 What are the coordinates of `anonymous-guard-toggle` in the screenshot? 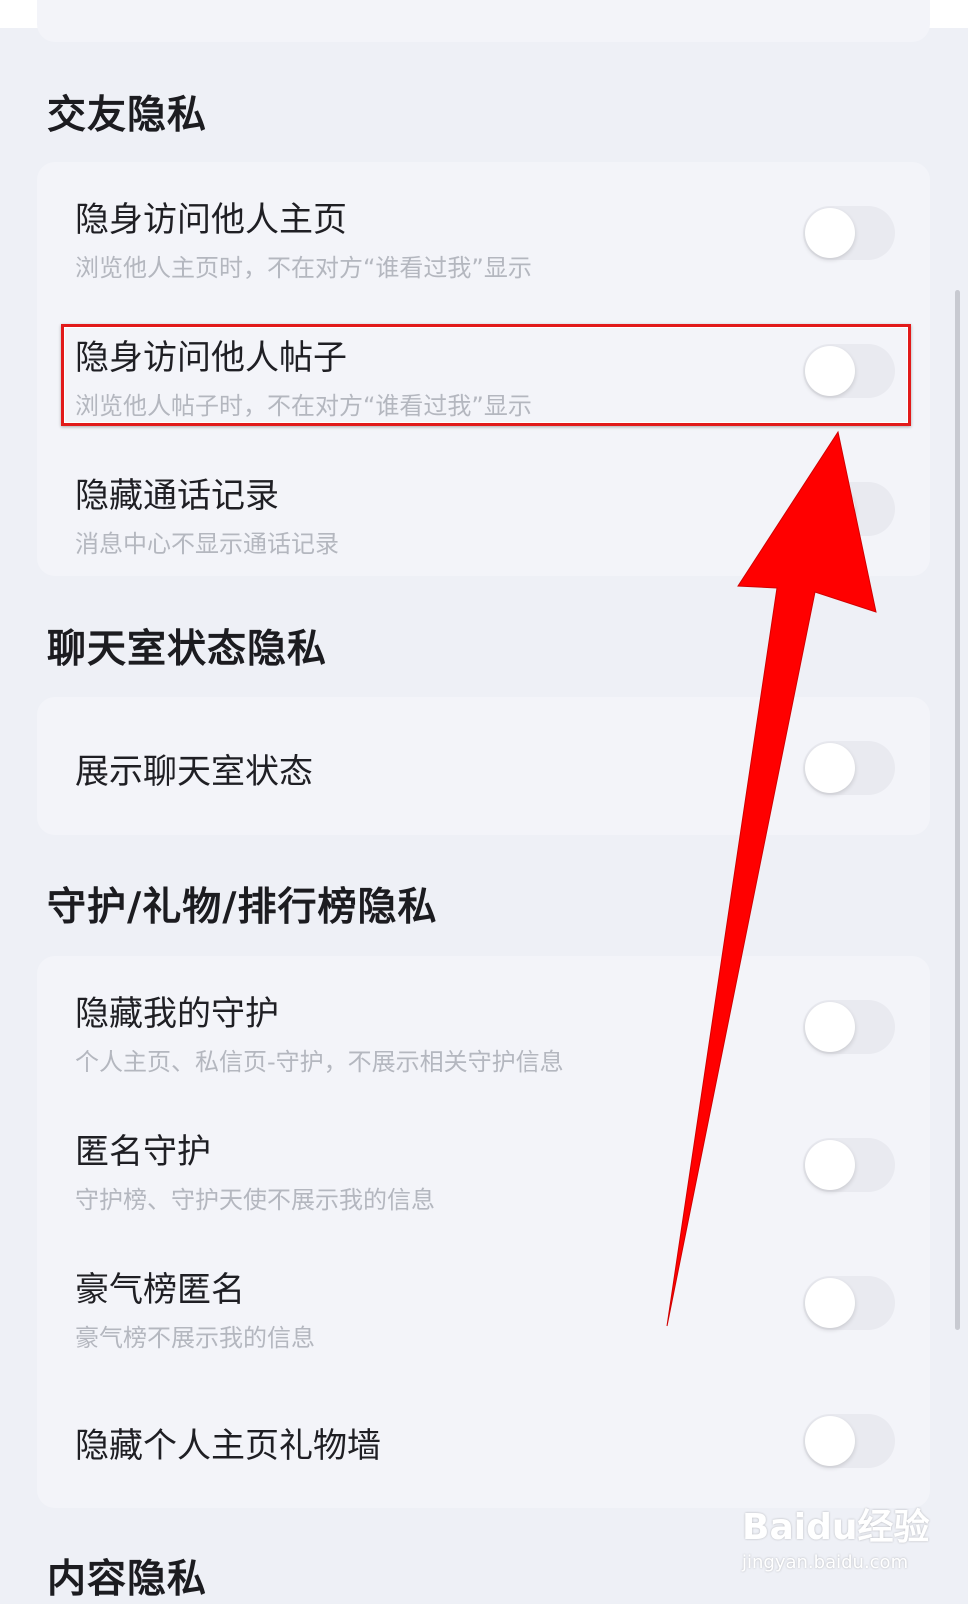 It's located at (849, 1165).